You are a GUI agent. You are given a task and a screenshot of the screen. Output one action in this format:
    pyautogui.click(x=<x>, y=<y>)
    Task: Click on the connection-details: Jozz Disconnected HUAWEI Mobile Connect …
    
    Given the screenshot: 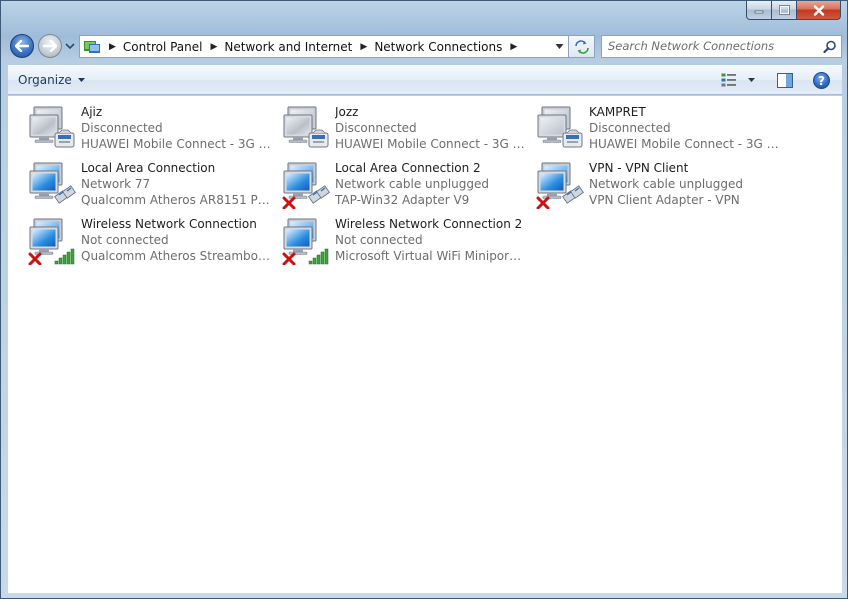 What is the action you would take?
    pyautogui.click(x=430, y=128)
    